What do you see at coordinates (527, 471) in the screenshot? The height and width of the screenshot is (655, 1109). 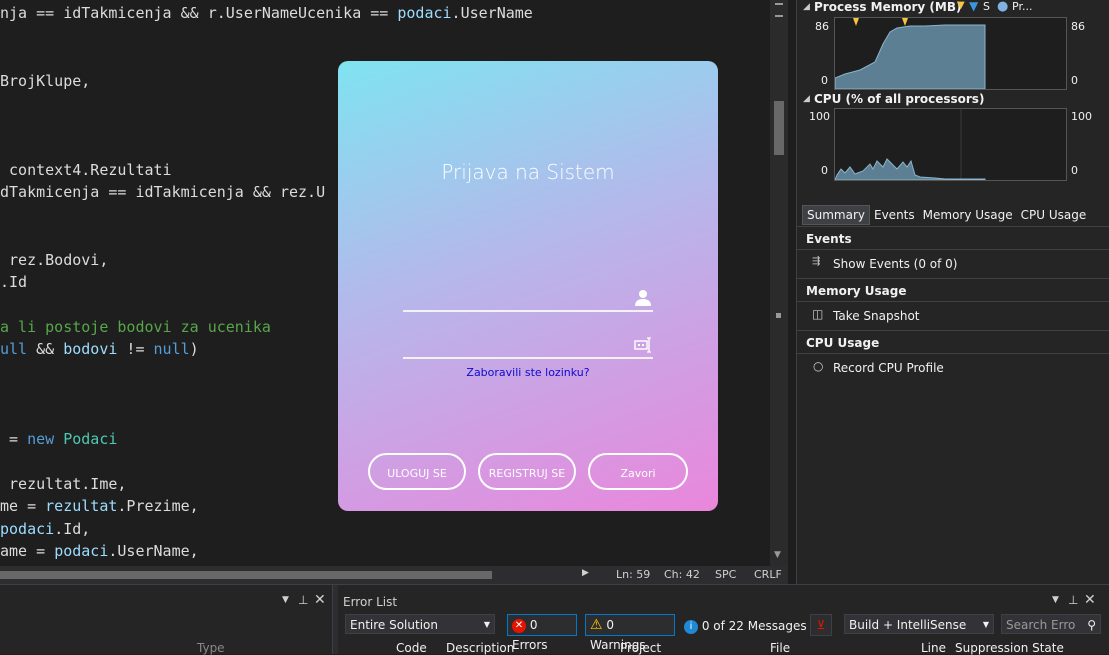 I see `register-button: REGISTRUJ SE` at bounding box center [527, 471].